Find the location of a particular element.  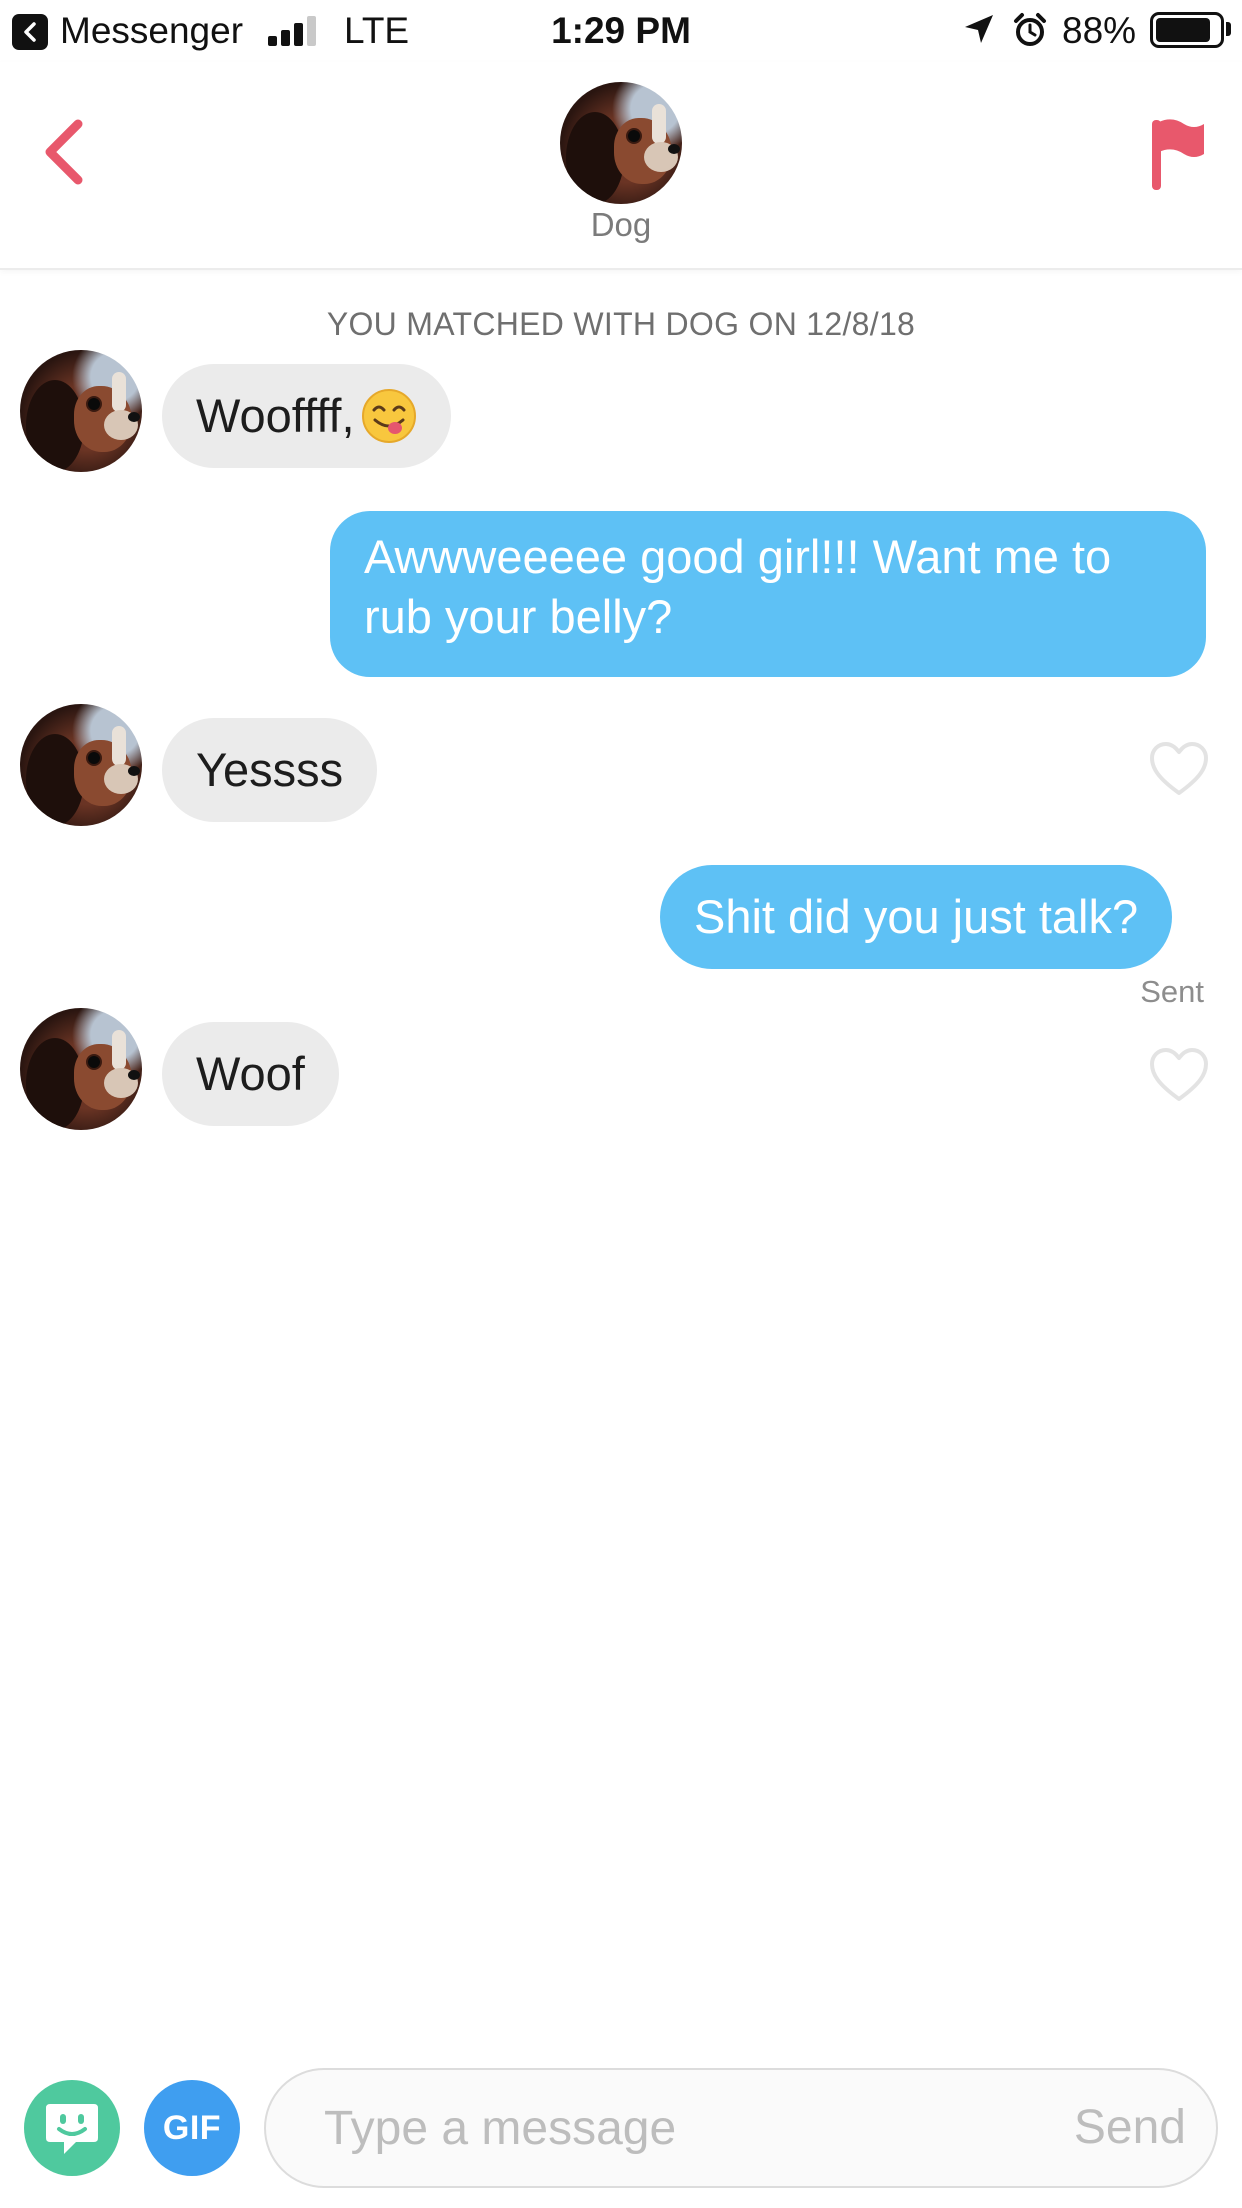

message-text: Shit did you just talk? is located at coordinates (916, 916).